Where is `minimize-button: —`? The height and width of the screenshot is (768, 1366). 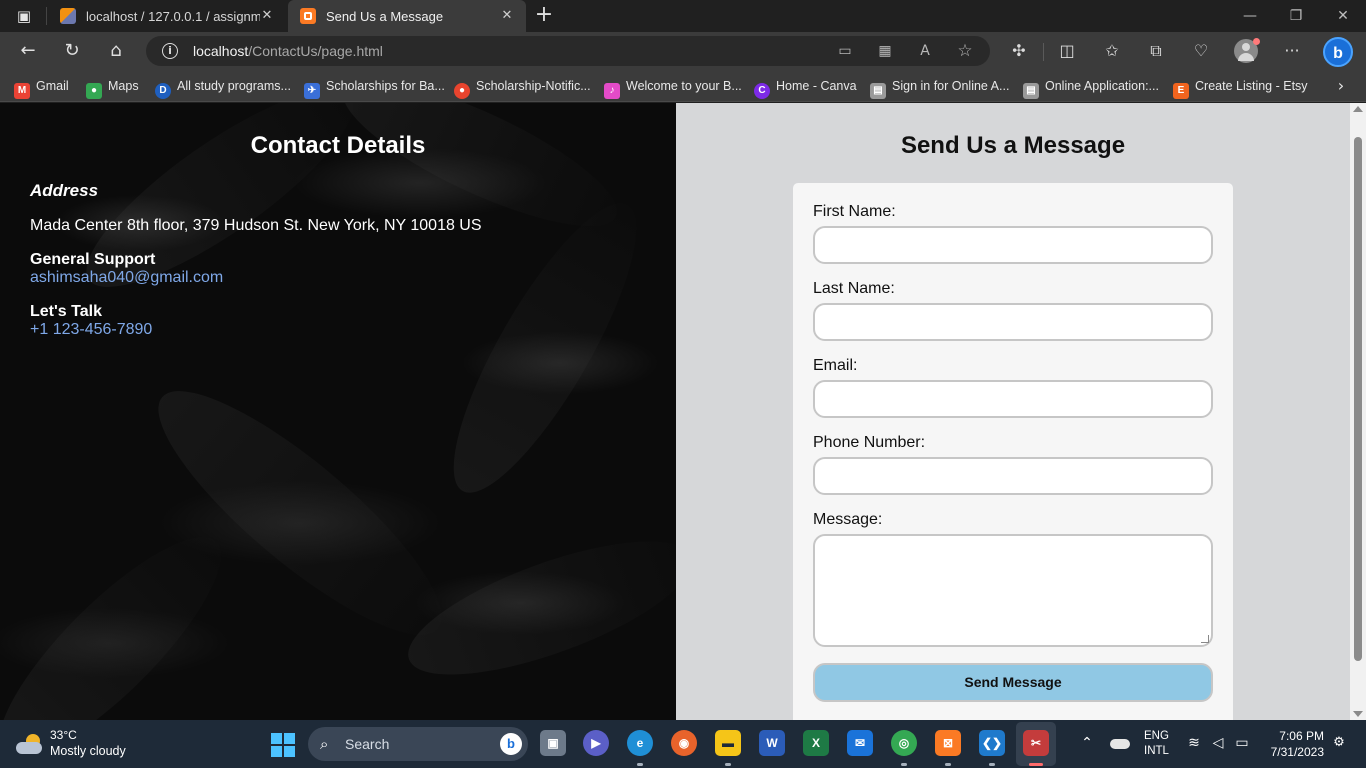 minimize-button: — is located at coordinates (1250, 16).